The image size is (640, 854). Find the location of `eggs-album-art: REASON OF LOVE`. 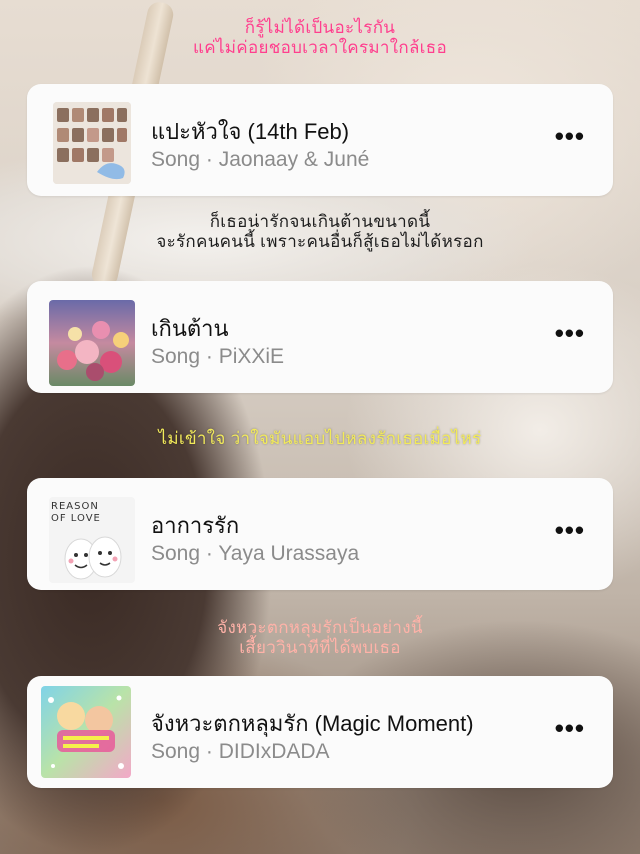

eggs-album-art: REASON OF LOVE is located at coordinates (92, 540).